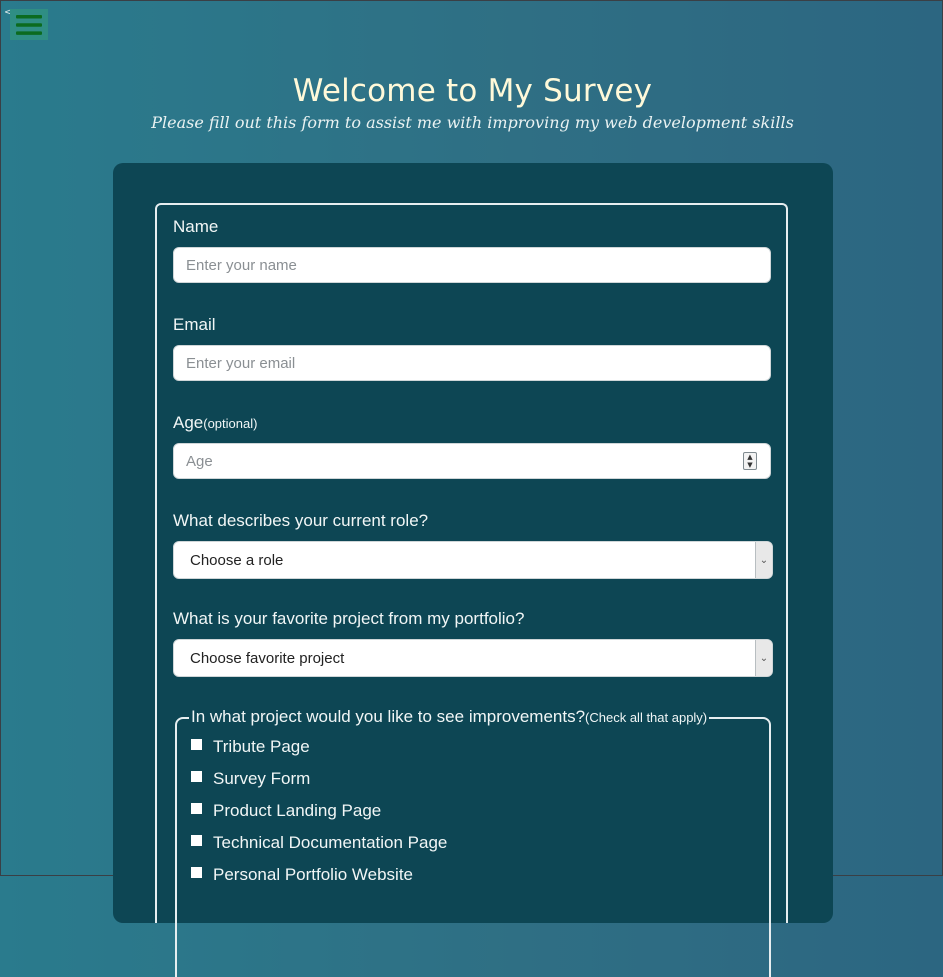 This screenshot has height=977, width=943. I want to click on improvement-option-survey-form: Survey Form, so click(250, 779).